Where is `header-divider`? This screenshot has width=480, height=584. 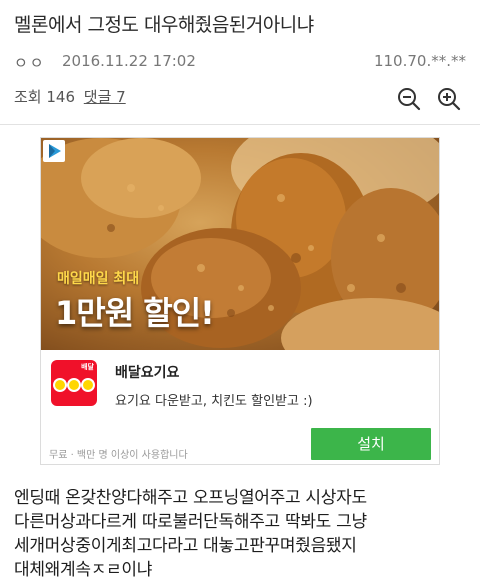
header-divider is located at coordinates (240, 124).